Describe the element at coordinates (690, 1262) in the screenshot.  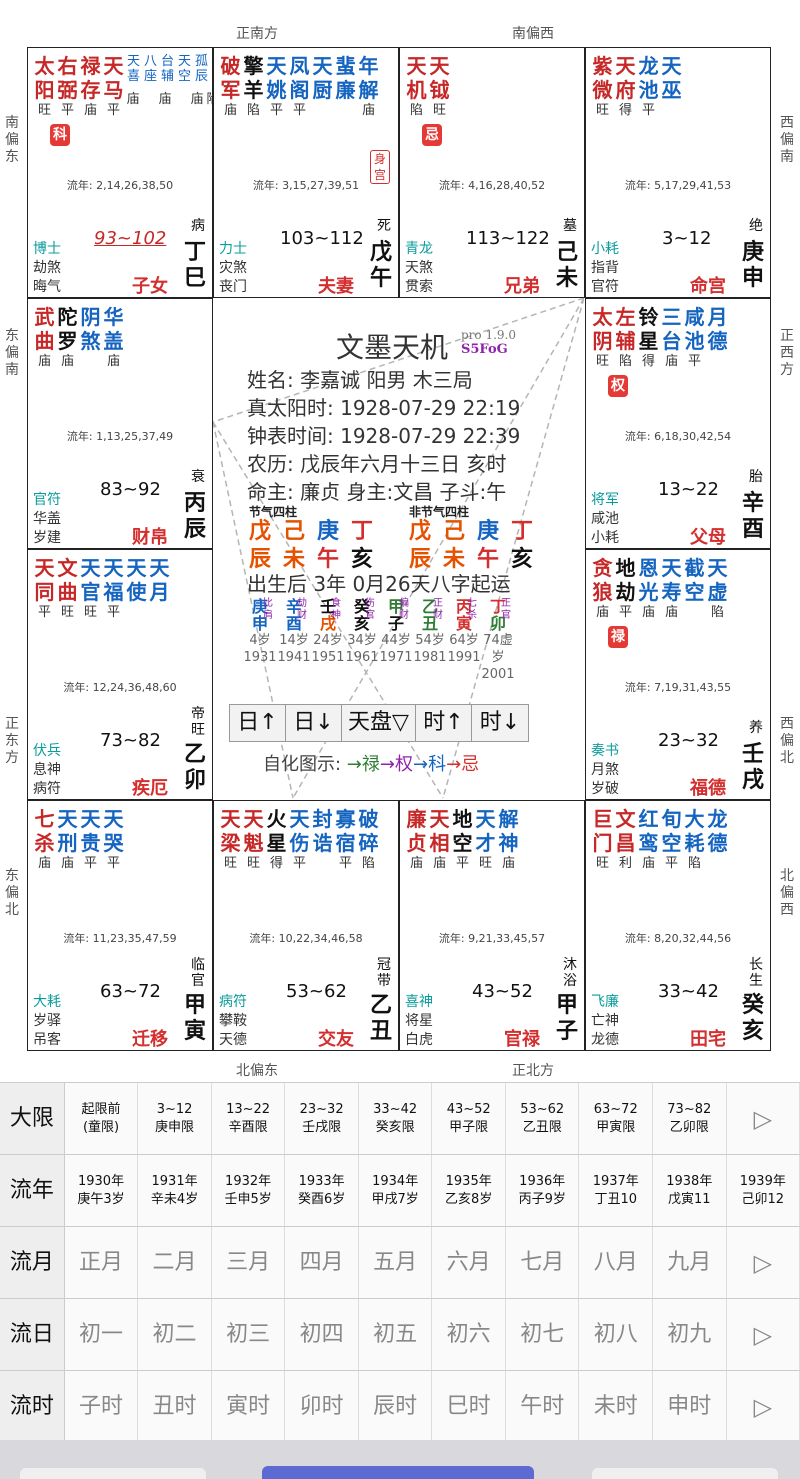
I see `selector-cell: 九月` at that location.